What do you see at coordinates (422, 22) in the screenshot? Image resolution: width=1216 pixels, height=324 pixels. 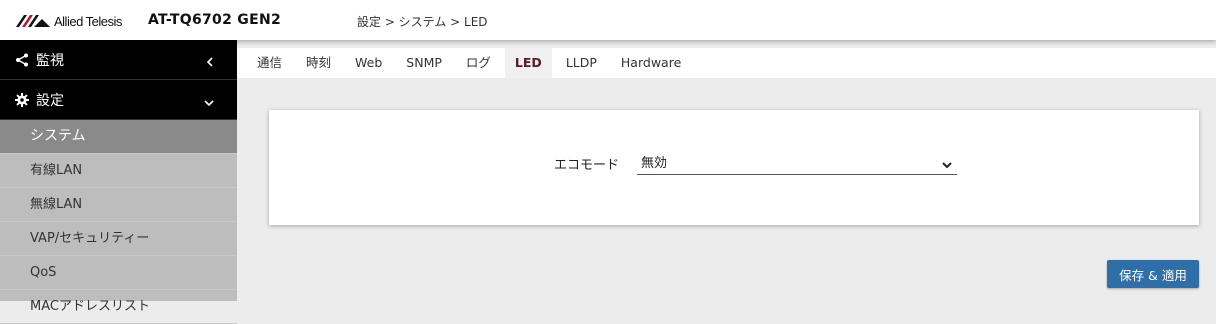 I see `breadcrumb: 設定 > システム > LED` at bounding box center [422, 22].